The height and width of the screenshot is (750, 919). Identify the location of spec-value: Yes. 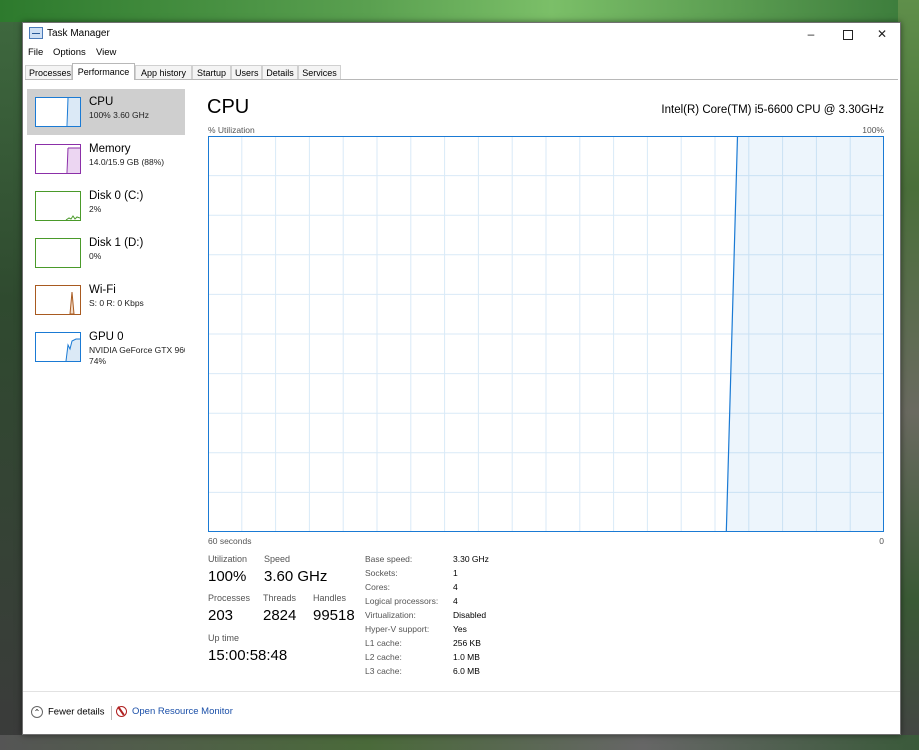
(460, 629).